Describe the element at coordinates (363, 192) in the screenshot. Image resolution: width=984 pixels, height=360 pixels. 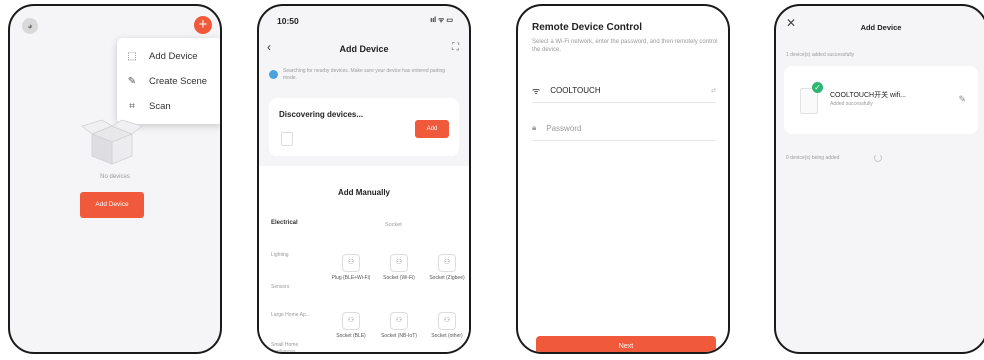
I see `add-manually-title: Add Manually` at that location.